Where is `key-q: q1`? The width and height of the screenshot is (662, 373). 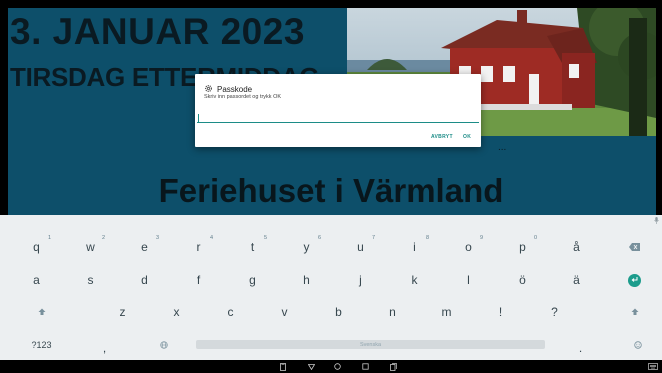
key-q: q1 is located at coordinates (36, 247).